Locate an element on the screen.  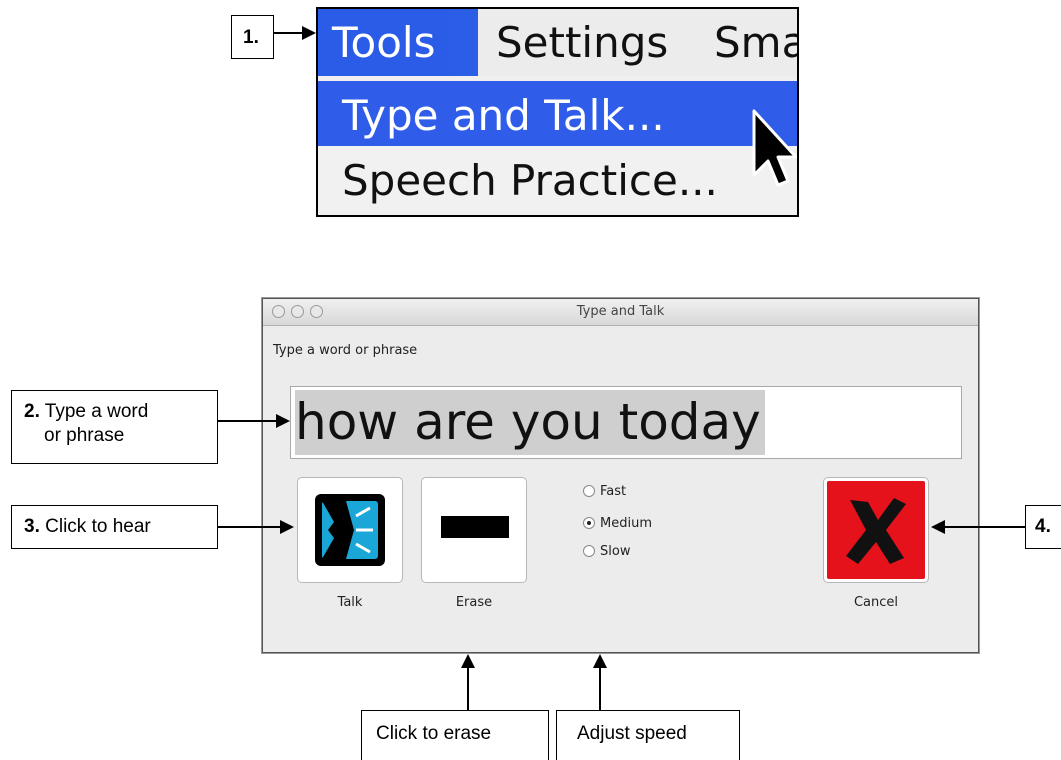
phrase-input-value: how are you today is located at coordinates (530, 422).